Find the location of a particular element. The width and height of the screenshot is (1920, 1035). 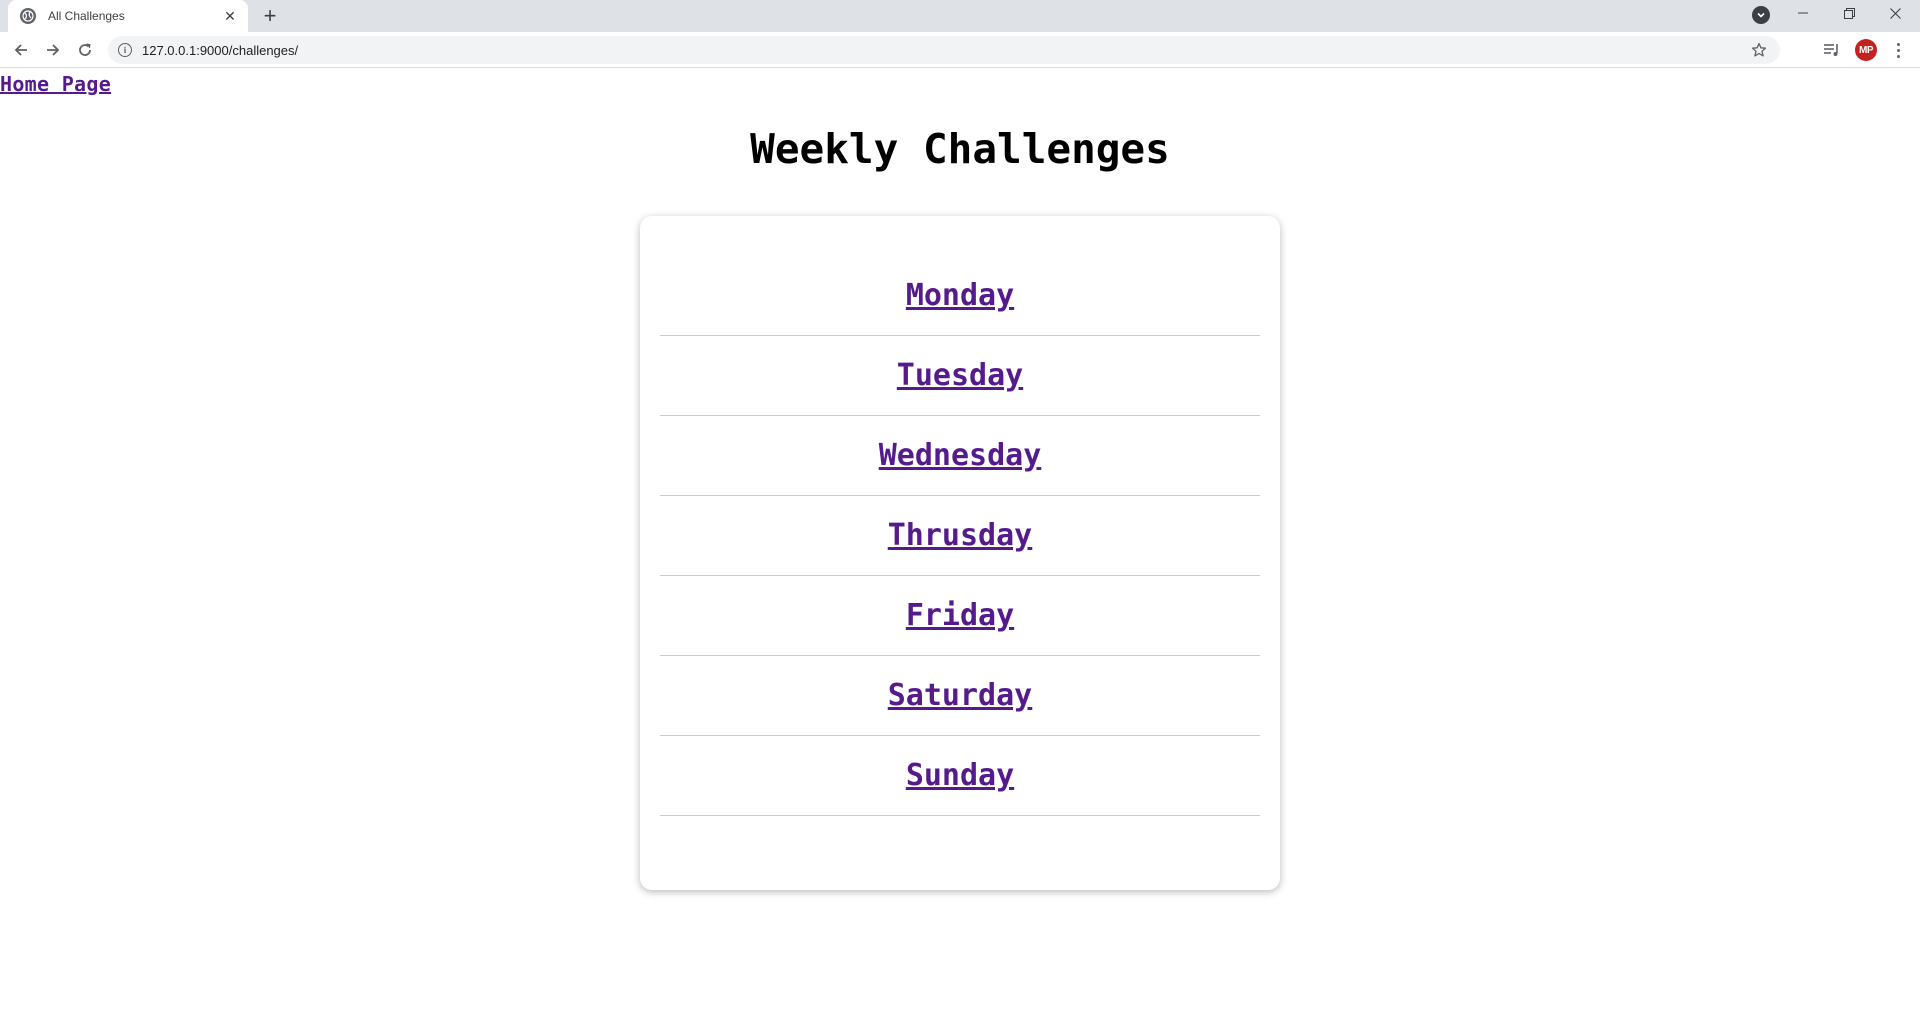

list-item: Friday is located at coordinates (960, 616).